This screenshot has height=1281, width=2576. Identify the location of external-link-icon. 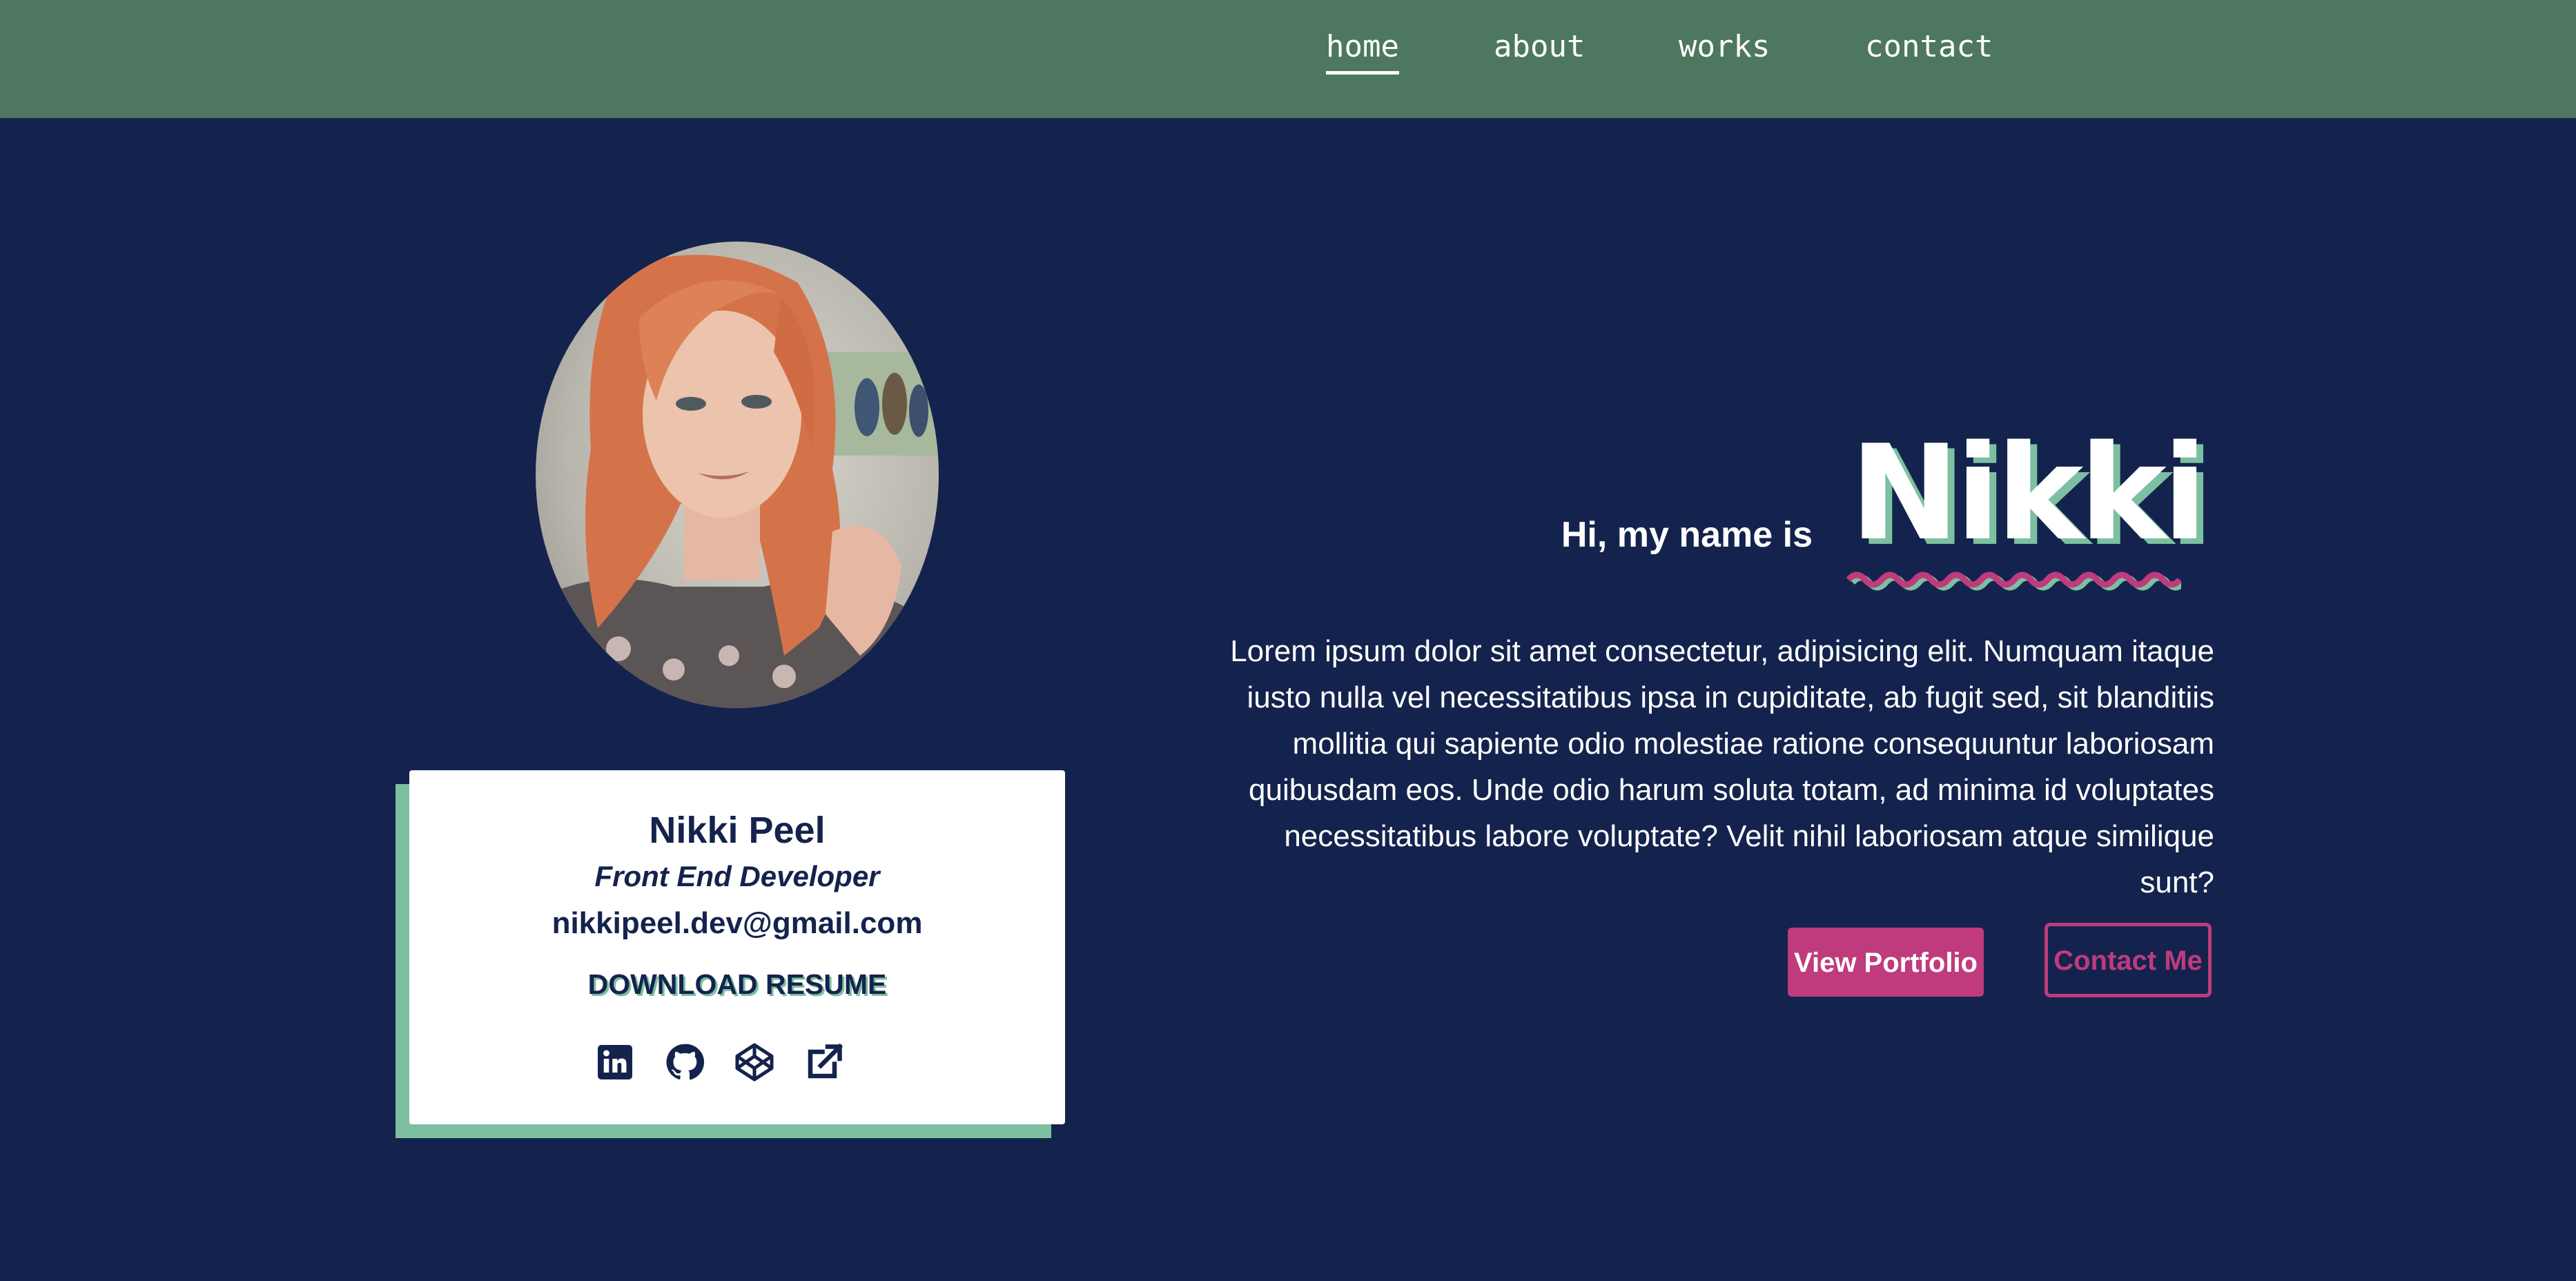
(824, 1062).